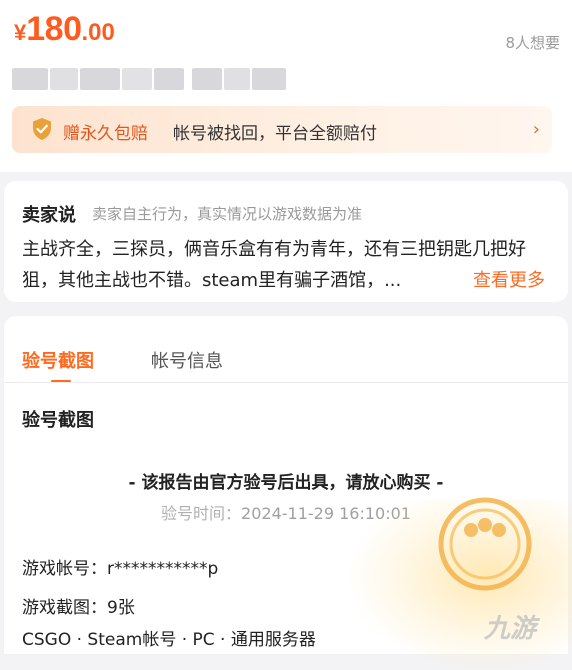 This screenshot has width=572, height=670. Describe the element at coordinates (58, 360) in the screenshot. I see `tab-screenshots: 验号截图` at that location.